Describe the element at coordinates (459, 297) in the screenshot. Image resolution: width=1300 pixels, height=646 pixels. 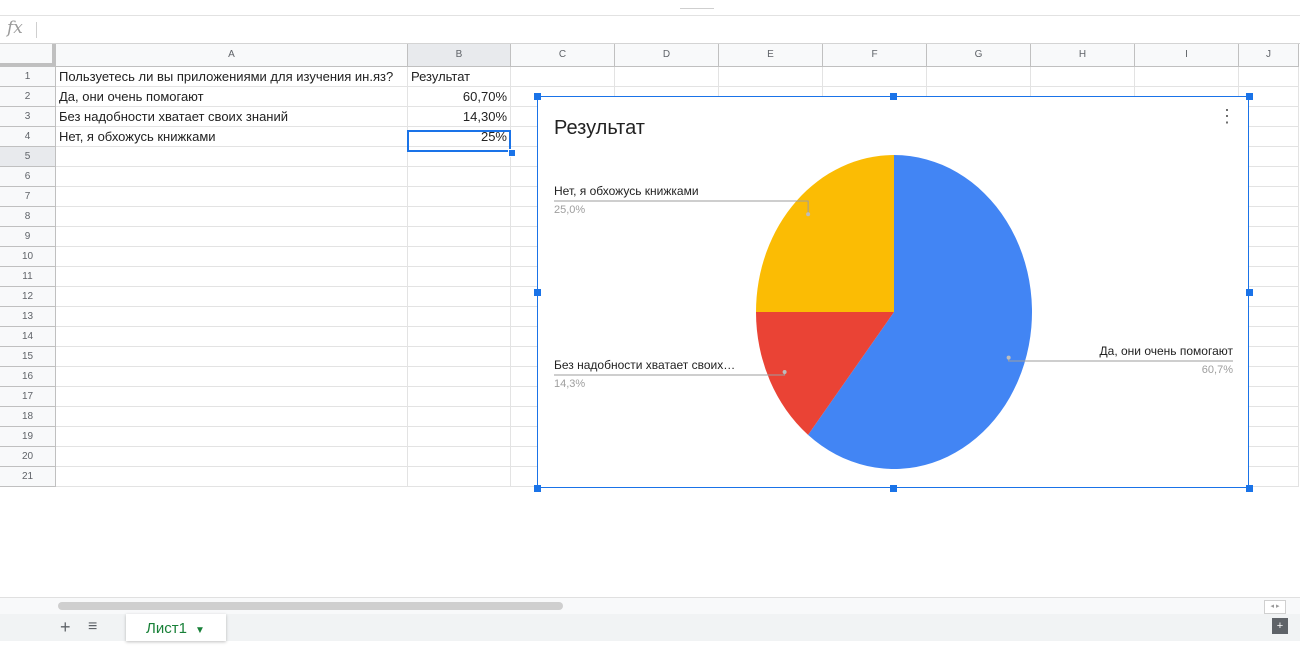
I see `cell-b12` at that location.